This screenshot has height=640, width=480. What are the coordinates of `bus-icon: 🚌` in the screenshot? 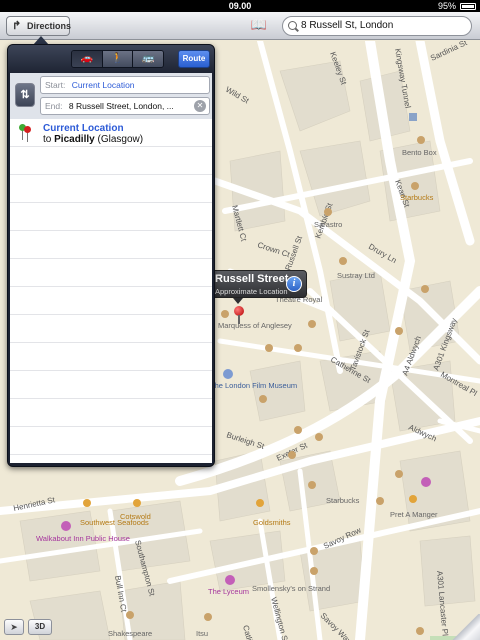 It's located at (148, 58).